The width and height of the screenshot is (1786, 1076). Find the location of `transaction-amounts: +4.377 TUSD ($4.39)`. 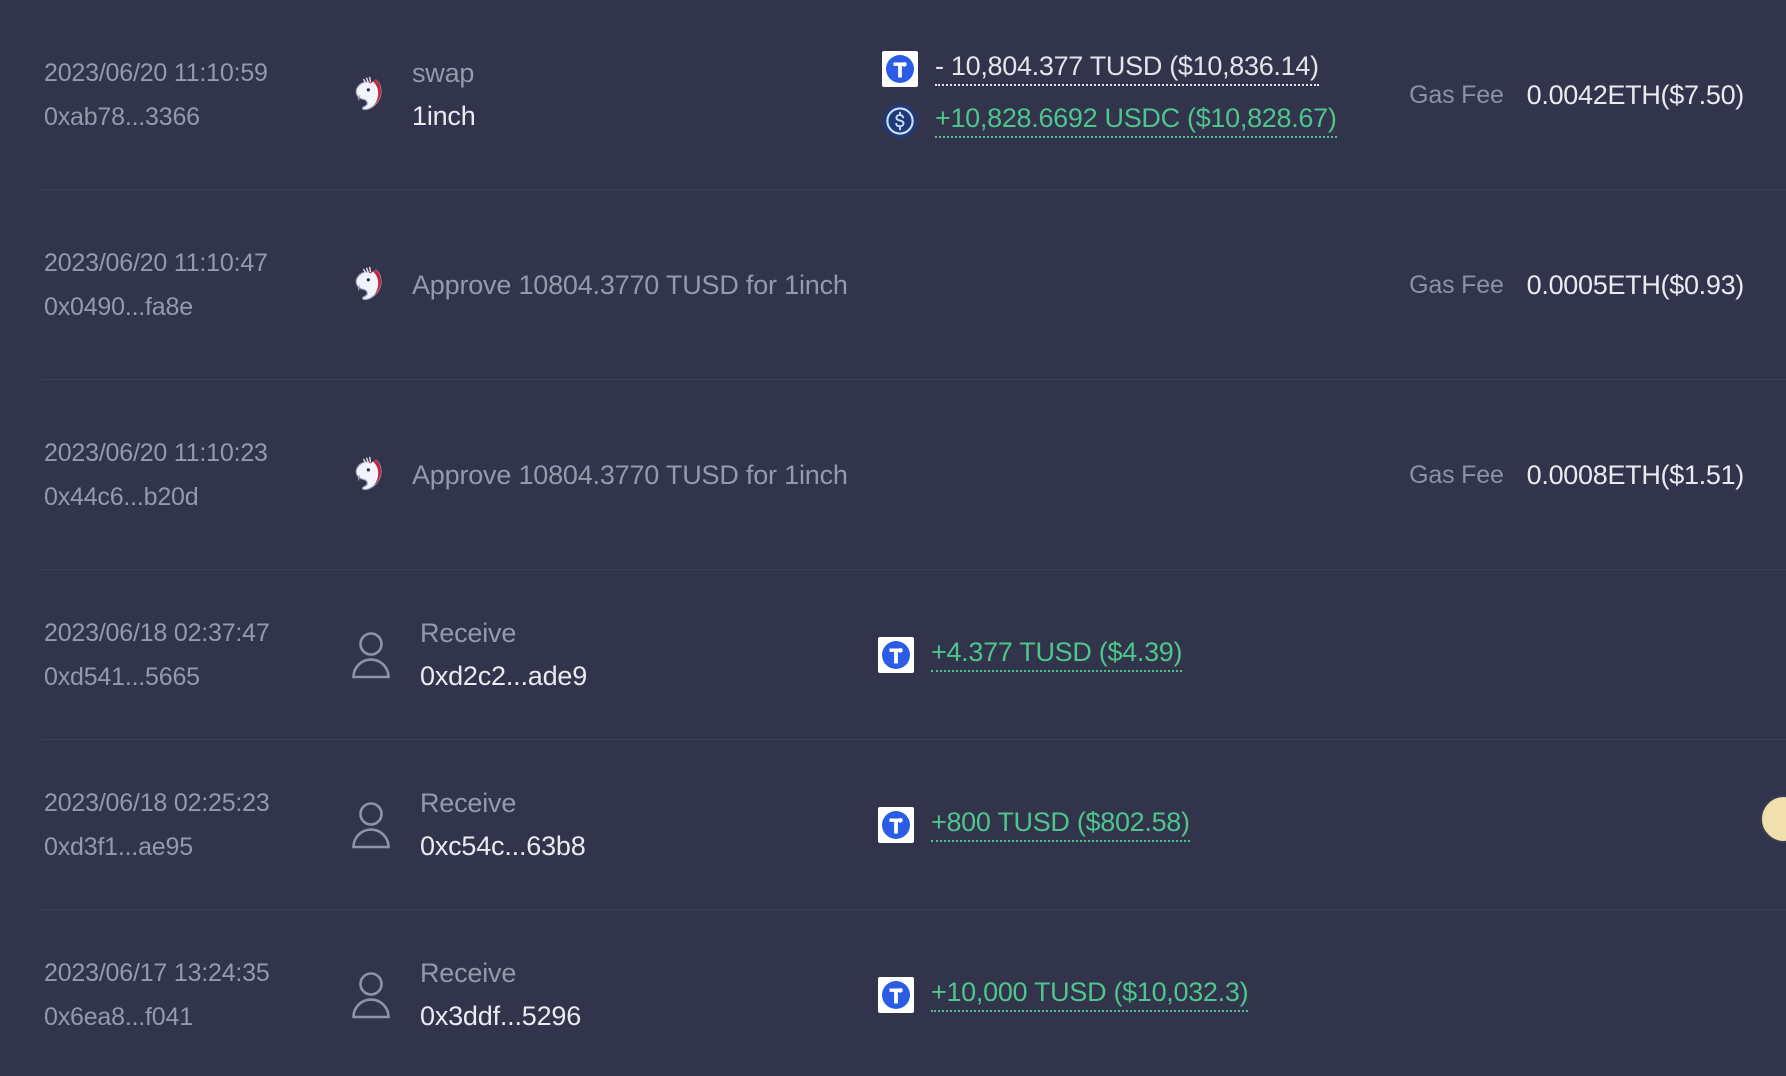

transaction-amounts: +4.377 TUSD ($4.39) is located at coordinates (1245, 655).